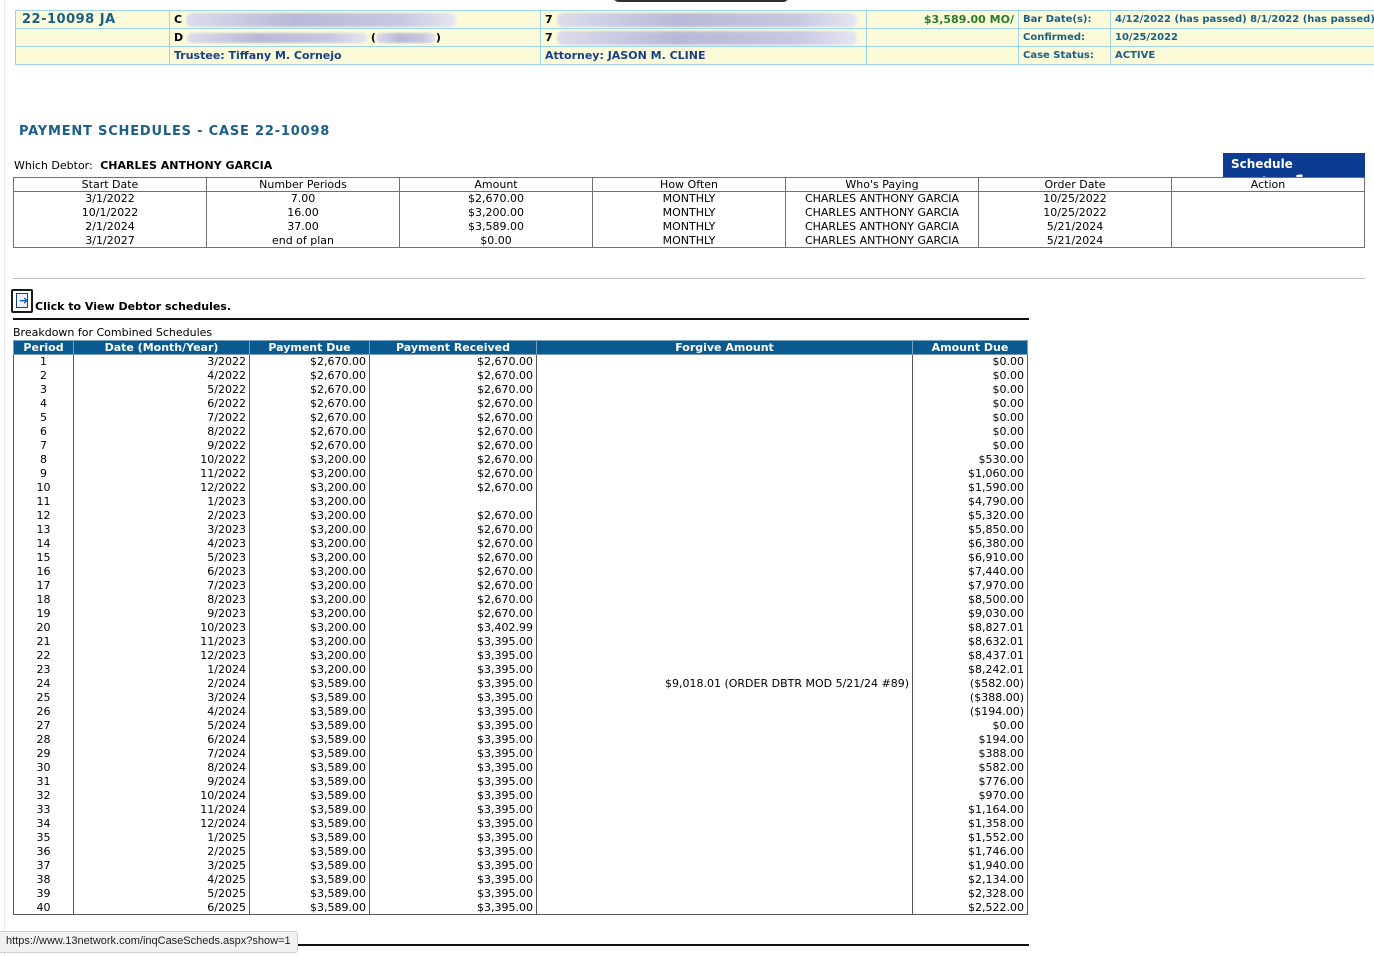 This screenshot has width=1374, height=956. I want to click on debtor-name-line2: D (), so click(355, 37).